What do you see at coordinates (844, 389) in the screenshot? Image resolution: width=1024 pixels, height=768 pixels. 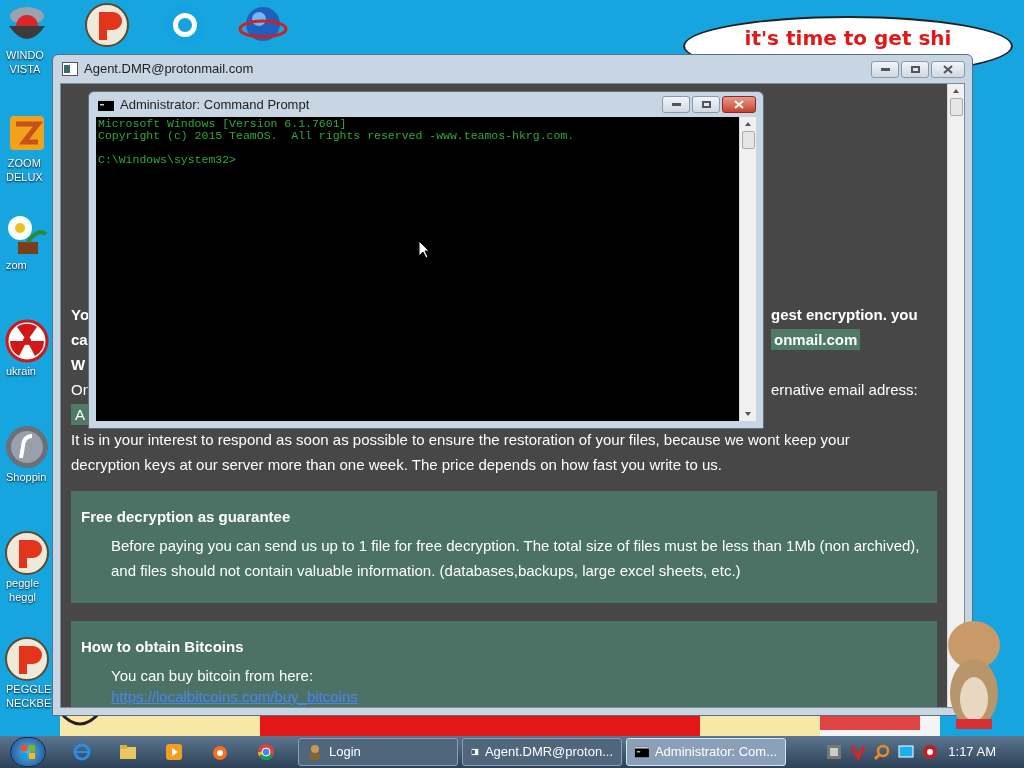 I see `text-fragment: ernative email adress:` at bounding box center [844, 389].